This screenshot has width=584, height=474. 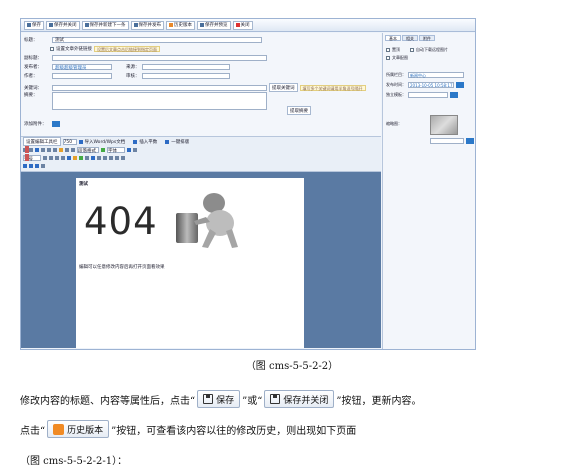 What do you see at coordinates (81, 157) in the screenshot?
I see `video-icon` at bounding box center [81, 157].